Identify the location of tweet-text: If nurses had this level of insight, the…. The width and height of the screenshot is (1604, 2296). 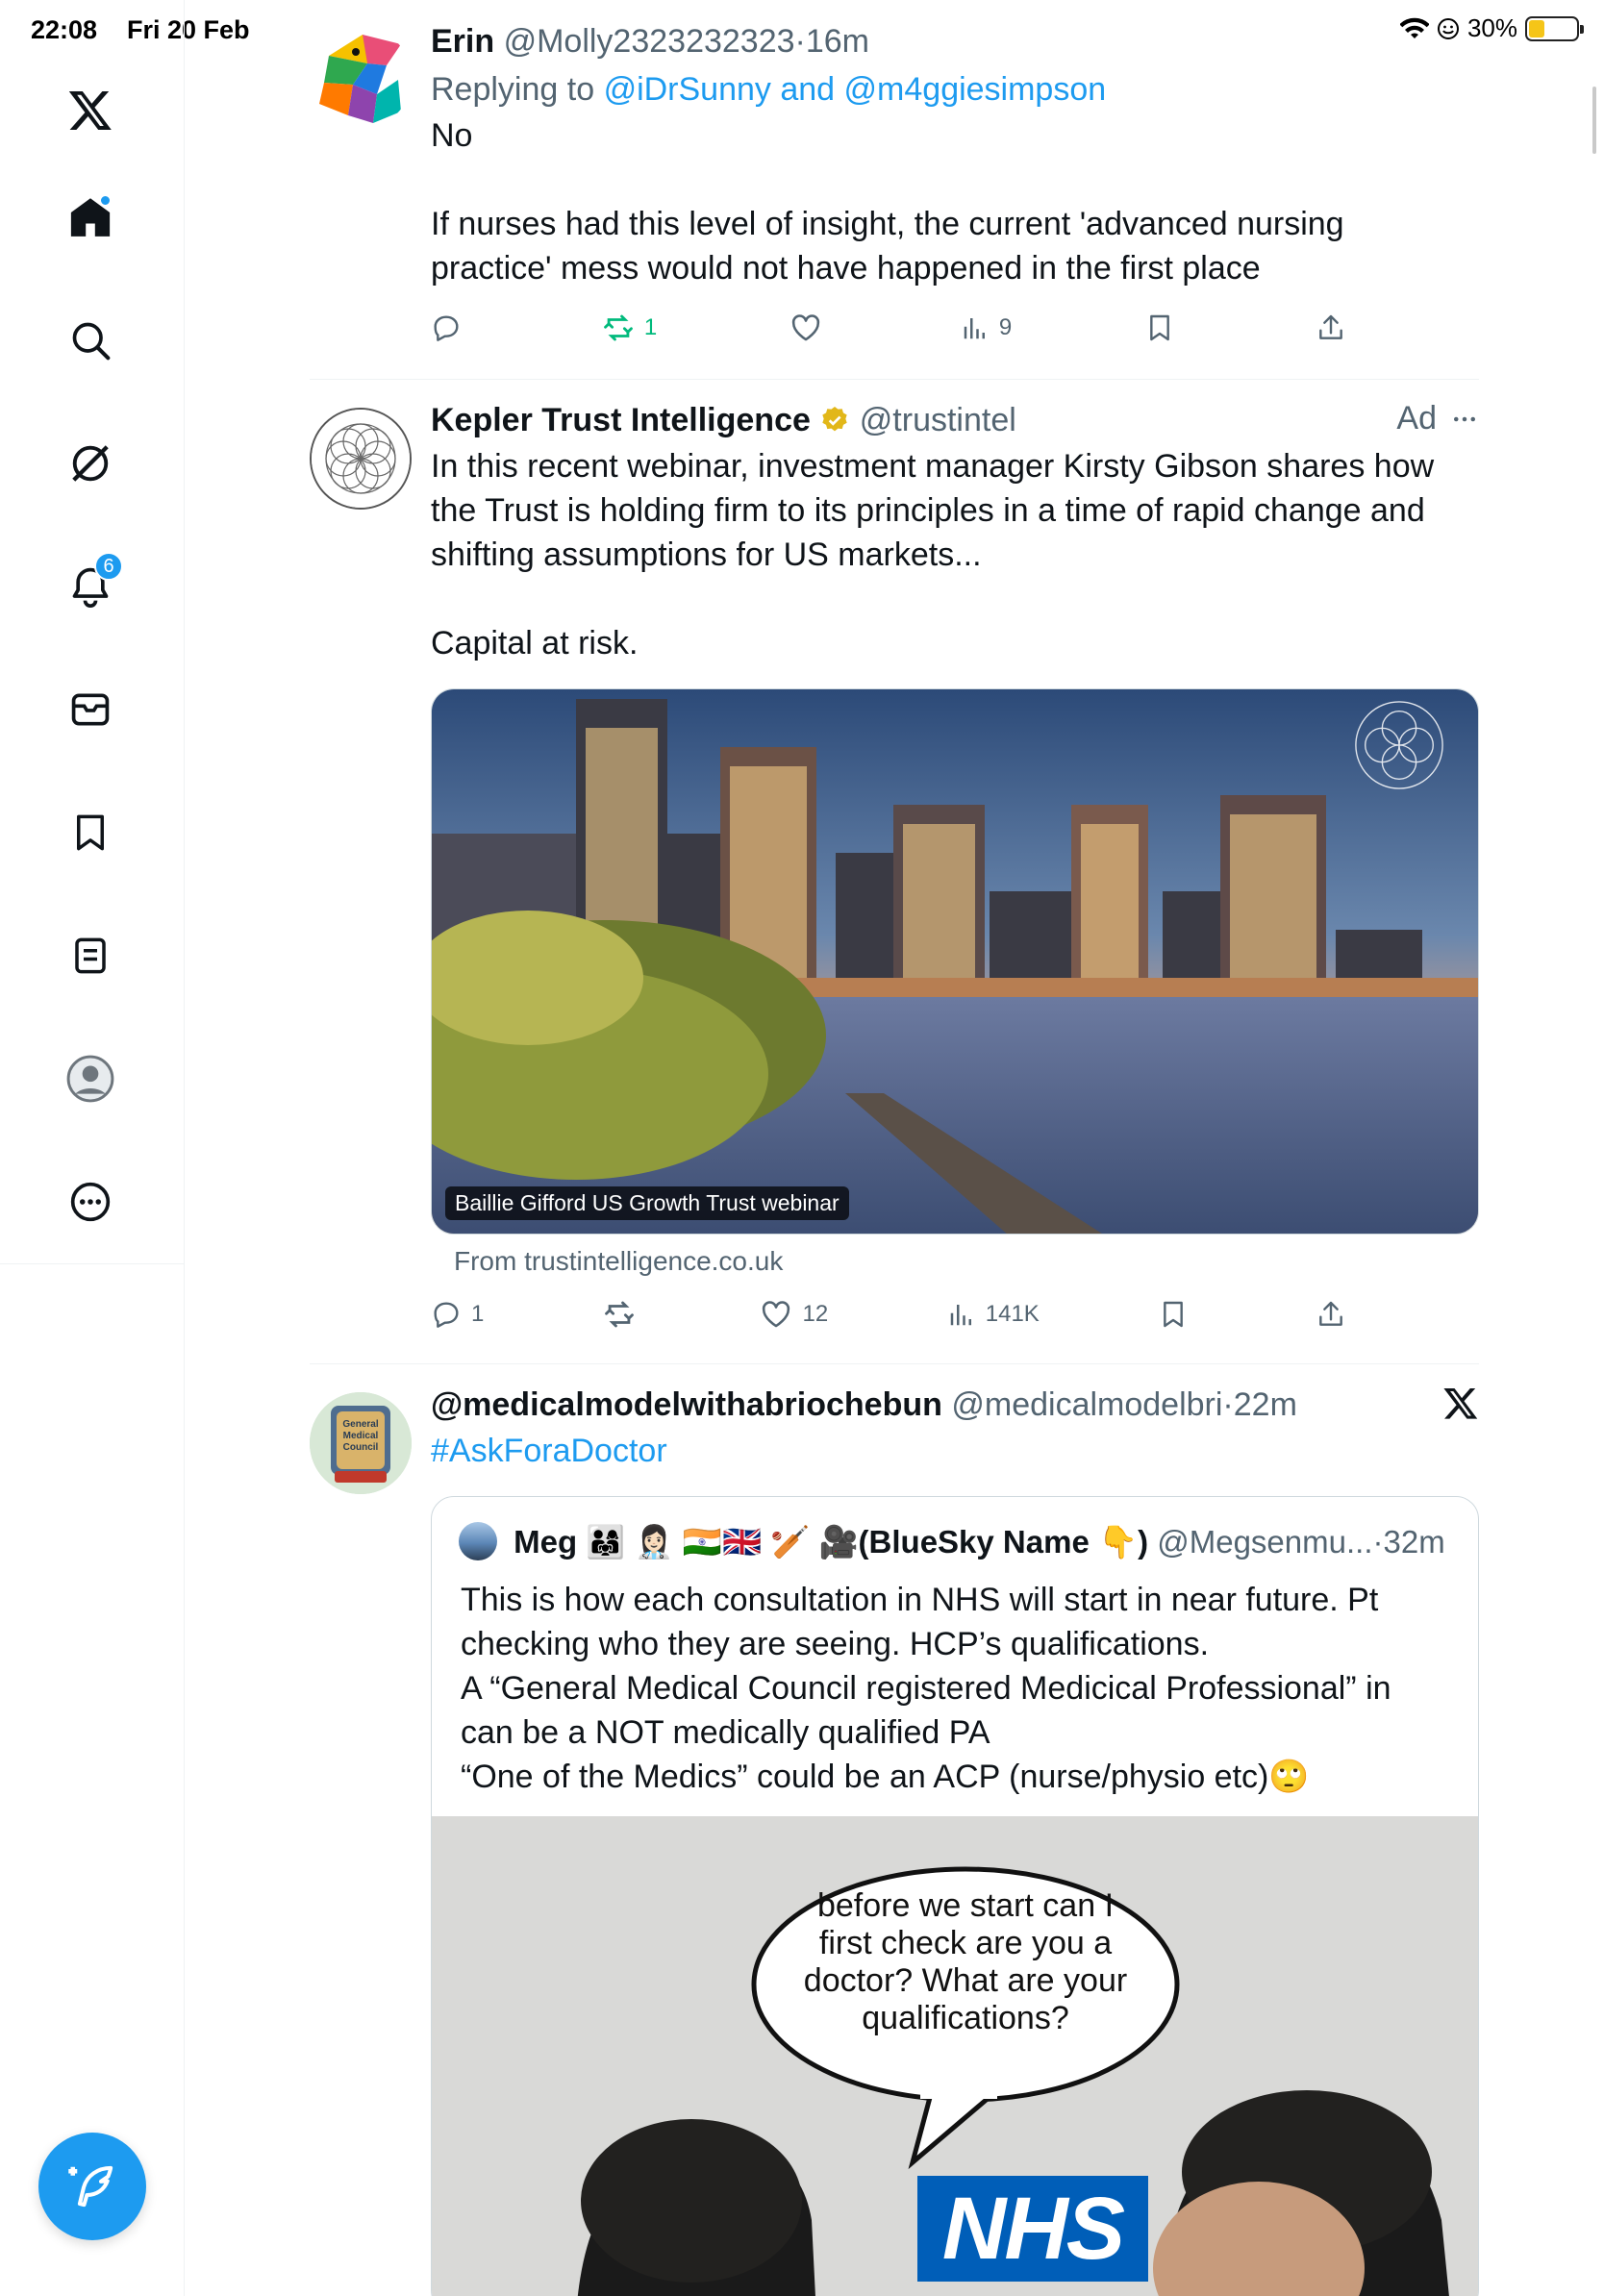
(887, 247).